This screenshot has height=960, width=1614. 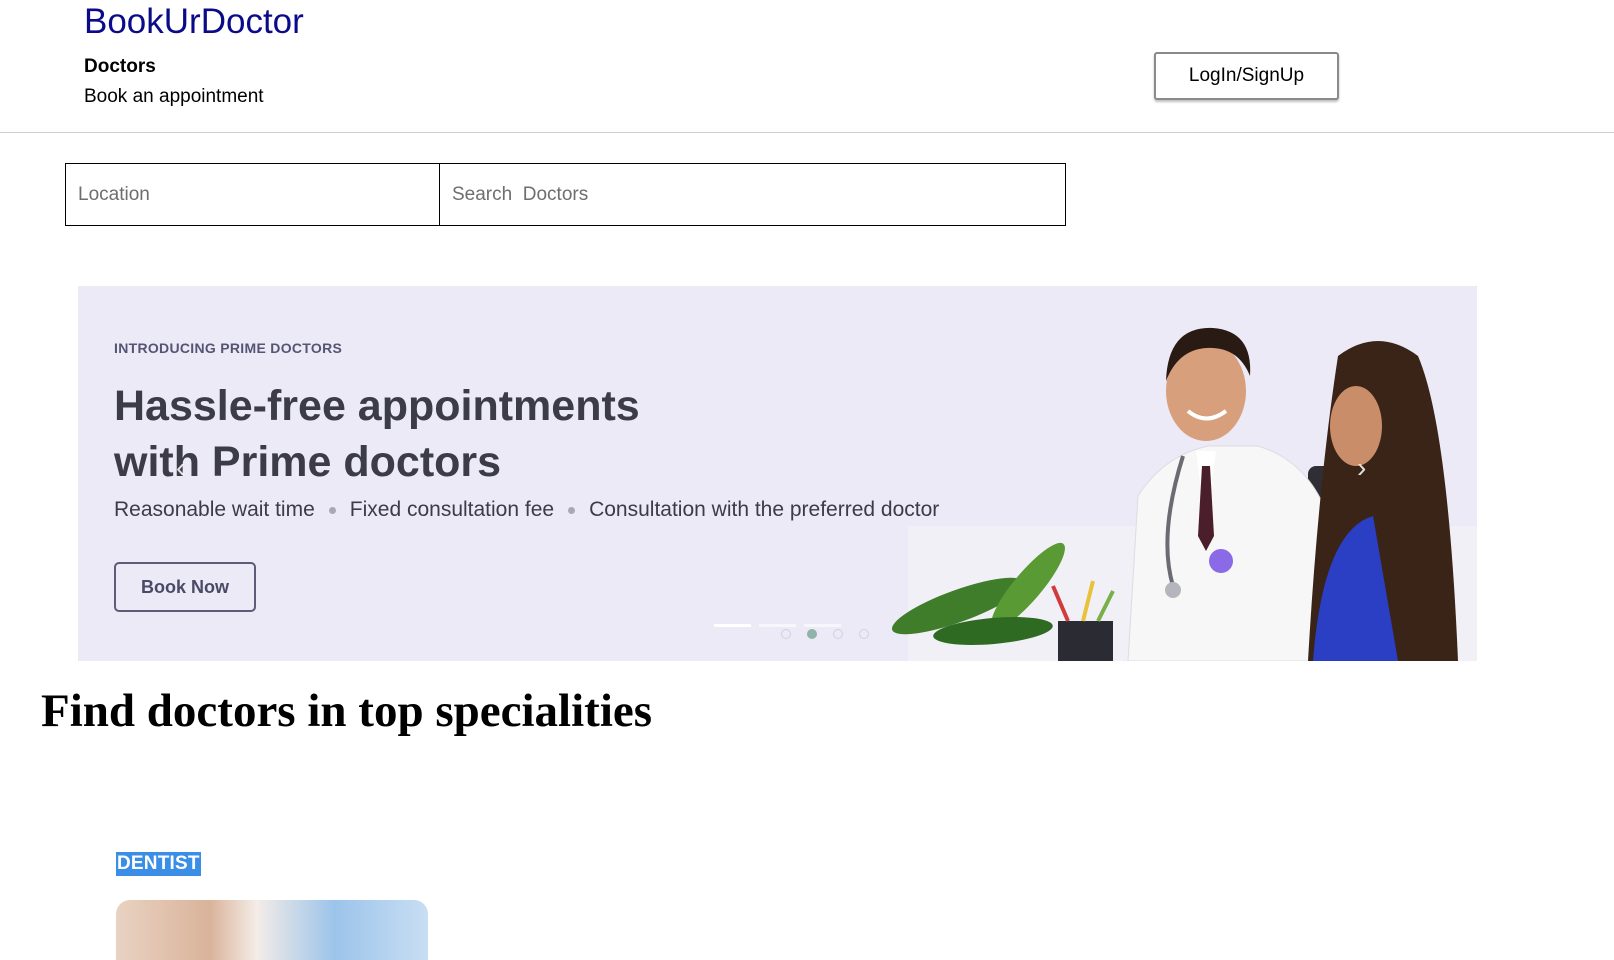 I want to click on location-input, so click(x=252, y=194).